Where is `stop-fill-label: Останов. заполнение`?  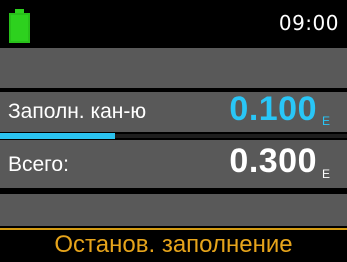 stop-fill-label: Останов. заполнение is located at coordinates (173, 244).